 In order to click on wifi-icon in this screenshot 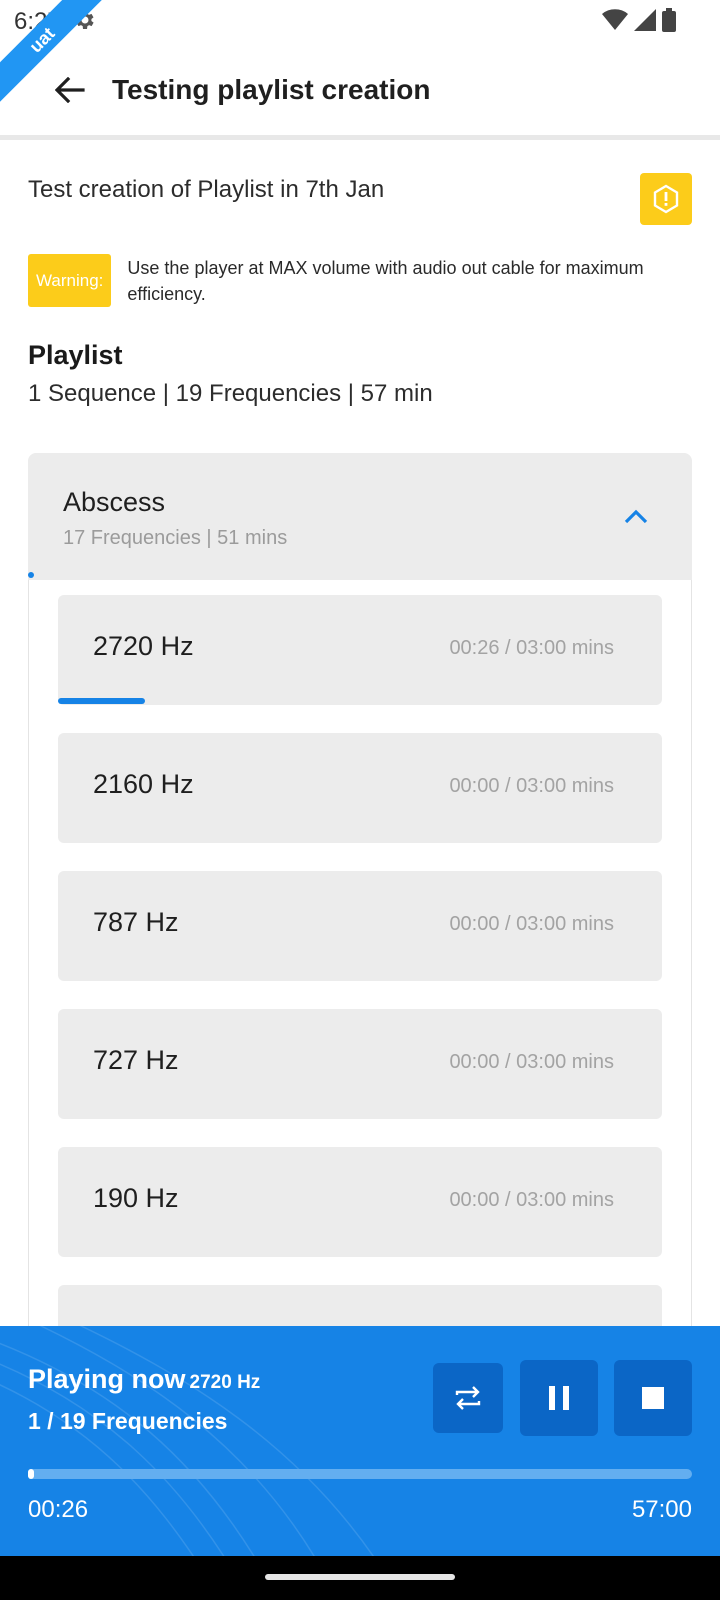, I will do `click(615, 19)`.